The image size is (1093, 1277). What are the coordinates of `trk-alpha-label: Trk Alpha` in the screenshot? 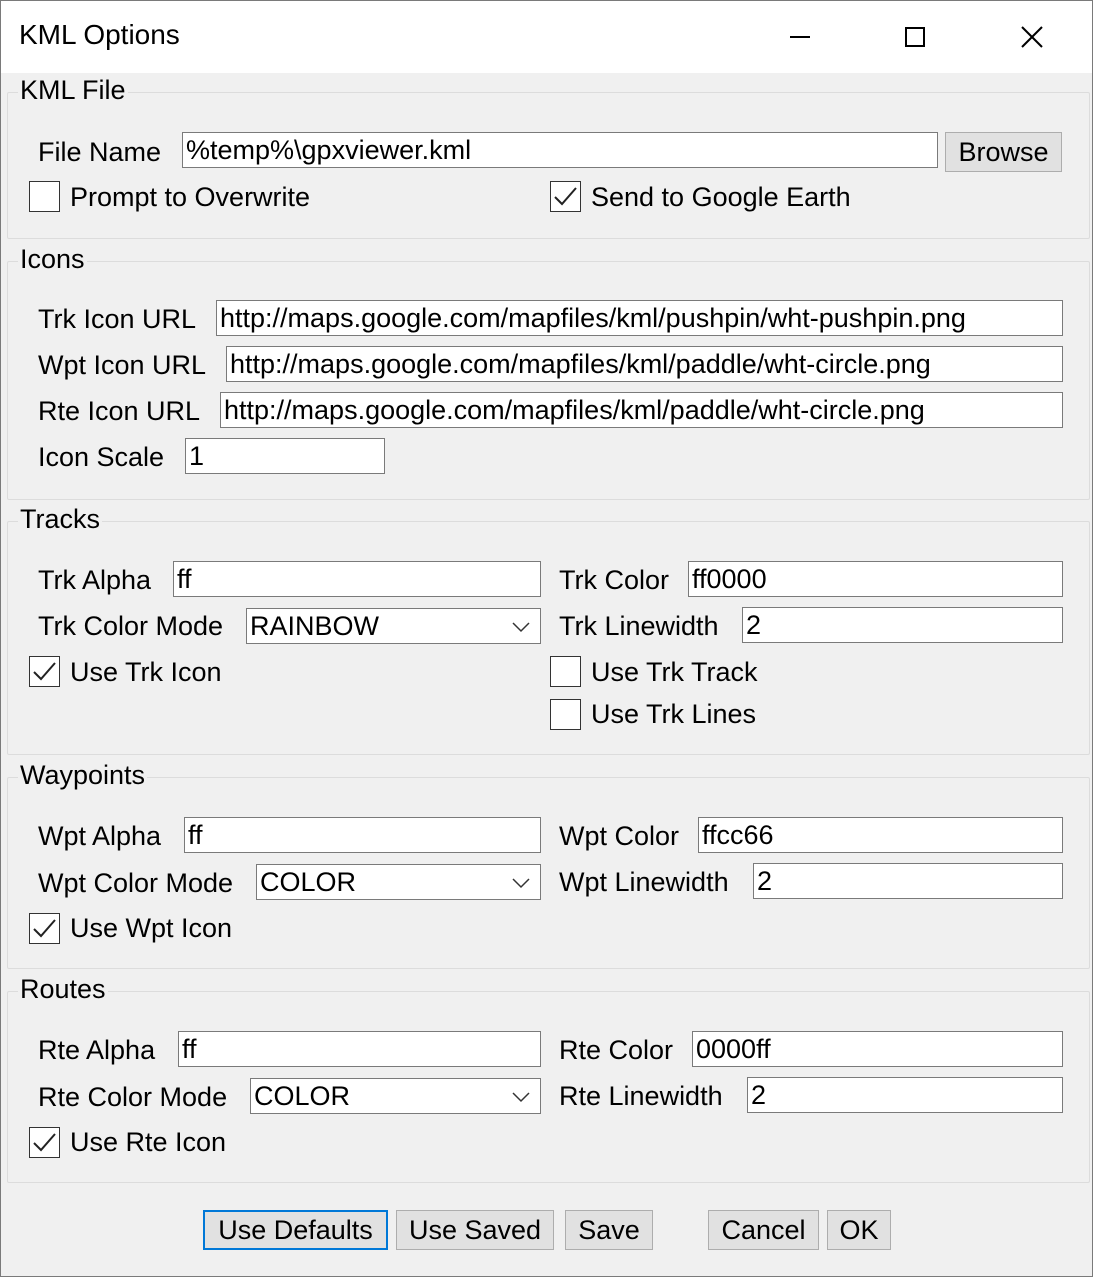 It's located at (95, 580).